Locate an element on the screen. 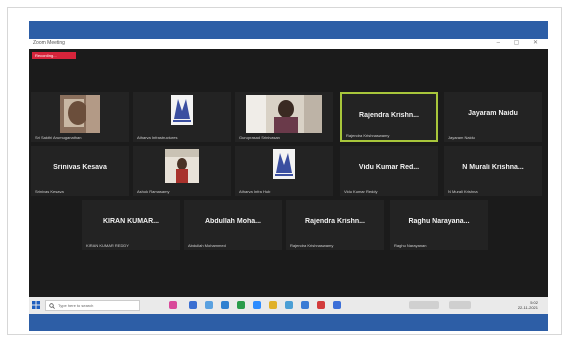  participant-tile: Rajendra Krishn... Rajendra Krishnaswamy is located at coordinates (335, 225).